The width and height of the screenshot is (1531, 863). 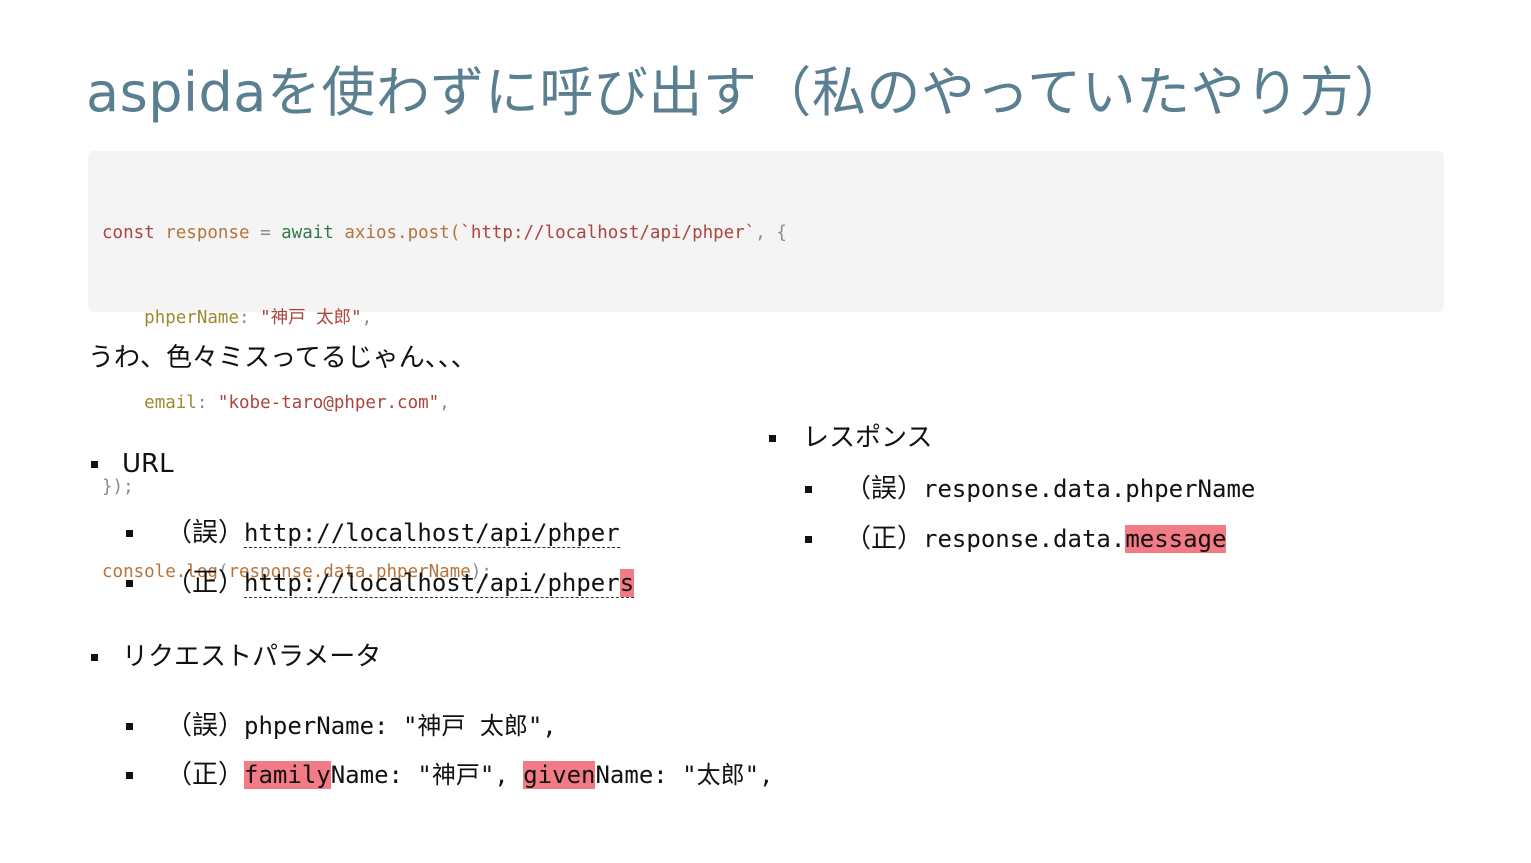 What do you see at coordinates (684, 775) in the screenshot?
I see `param-tail: Name: "太郎",` at bounding box center [684, 775].